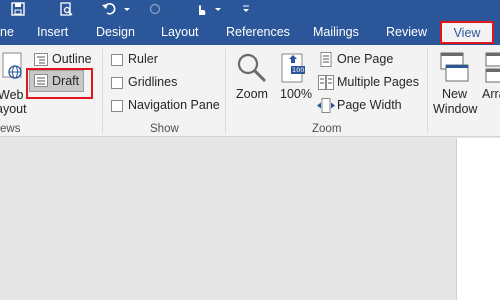  What do you see at coordinates (378, 82) in the screenshot?
I see `multiple-pages-button: Multiple Pages` at bounding box center [378, 82].